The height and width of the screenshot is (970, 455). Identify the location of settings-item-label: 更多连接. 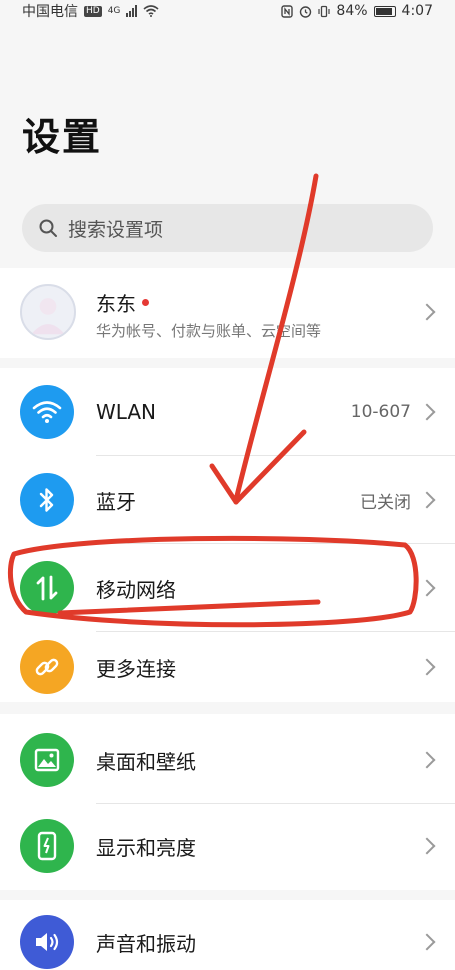
(136, 668).